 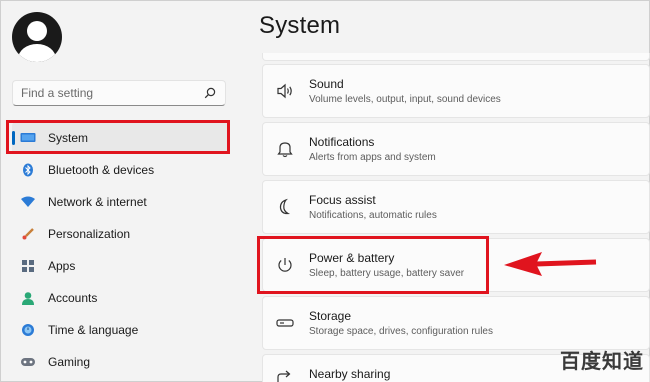 What do you see at coordinates (62, 266) in the screenshot?
I see `sidebar-item-label: Apps` at bounding box center [62, 266].